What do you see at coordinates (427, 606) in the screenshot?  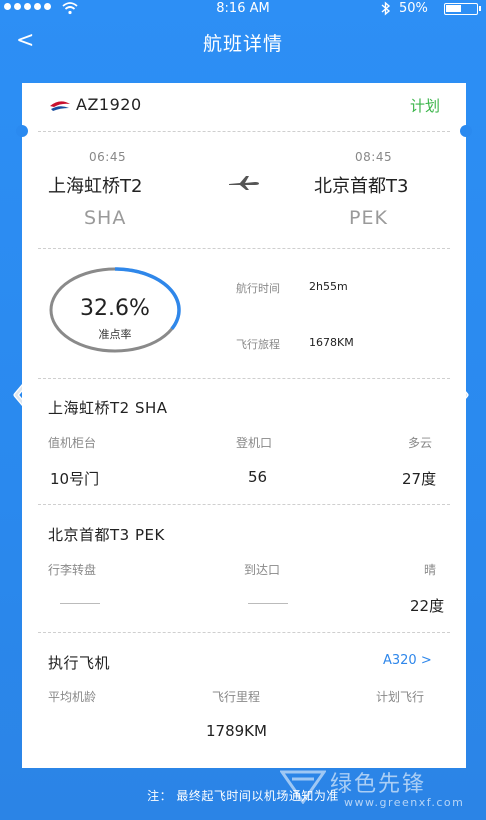 I see `arrival-temperature: 22度` at bounding box center [427, 606].